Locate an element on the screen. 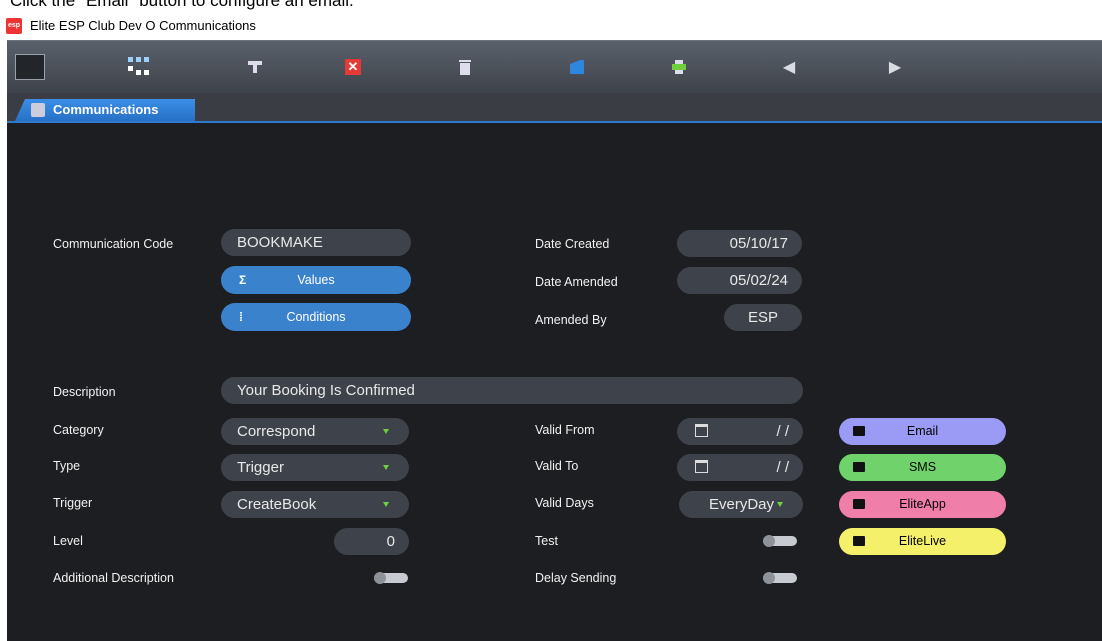 This screenshot has height=641, width=1102. trigger-label: Trigger is located at coordinates (73, 503).